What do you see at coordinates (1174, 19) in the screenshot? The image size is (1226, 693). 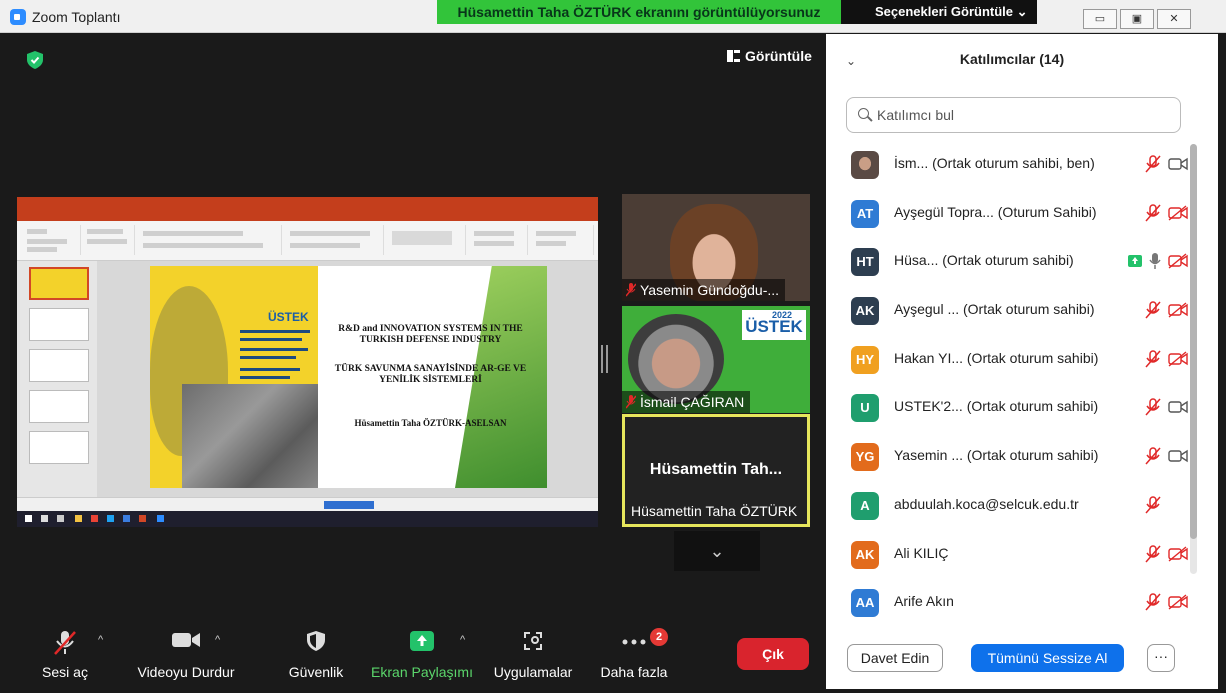 I see `close-button: ✕` at bounding box center [1174, 19].